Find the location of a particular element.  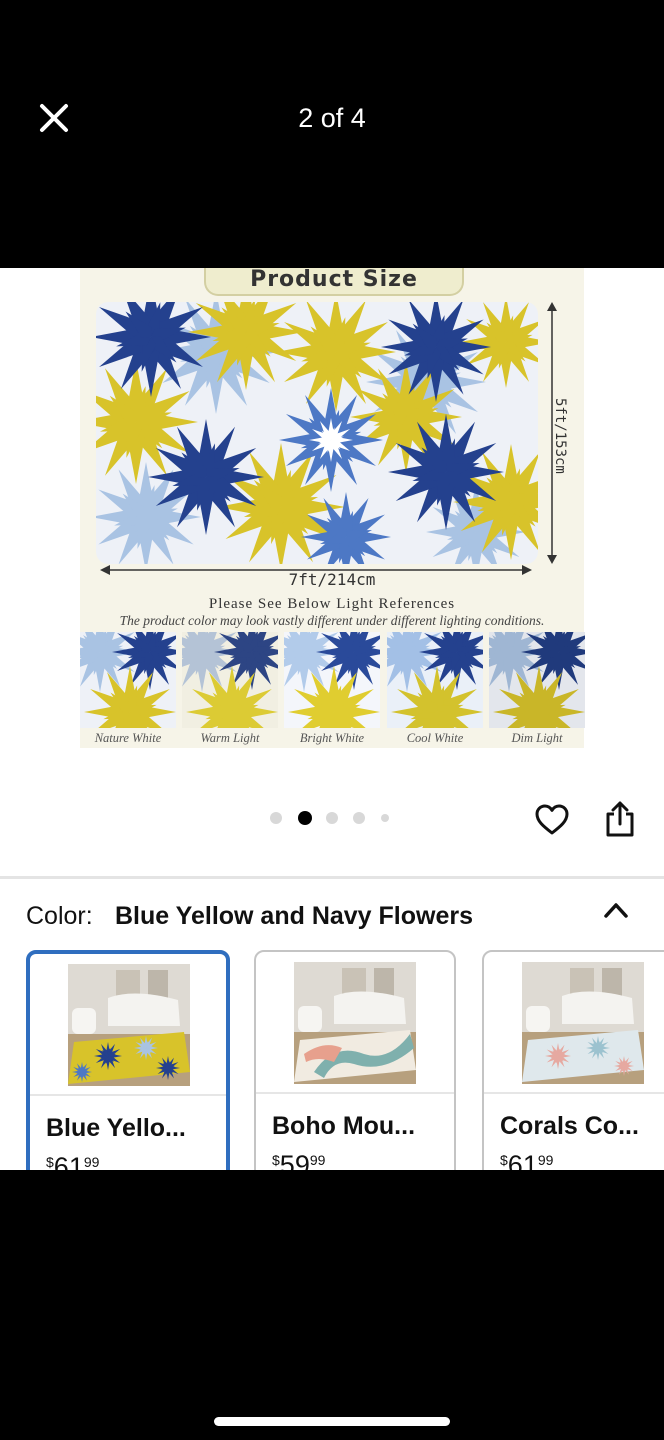

price-whole: 59 is located at coordinates (294, 1160).